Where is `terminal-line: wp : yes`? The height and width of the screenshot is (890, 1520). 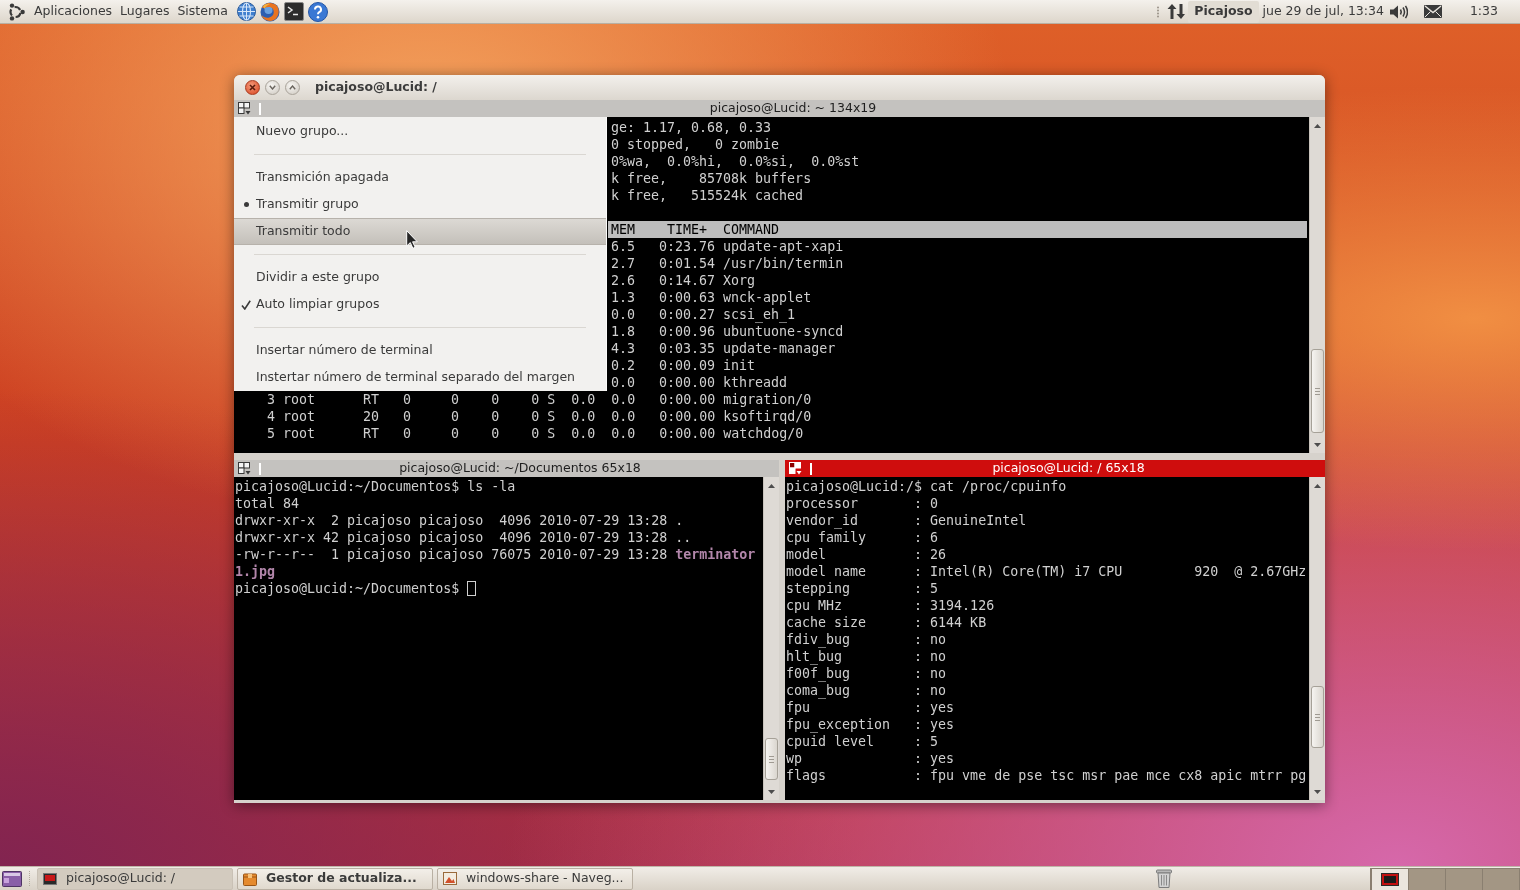
terminal-line: wp : yes is located at coordinates (870, 758).